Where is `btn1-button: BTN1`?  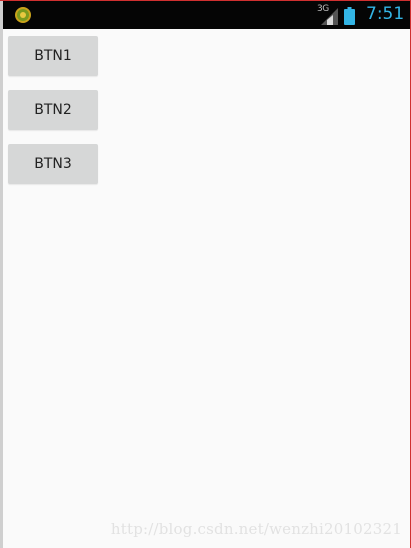 btn1-button: BTN1 is located at coordinates (53, 56).